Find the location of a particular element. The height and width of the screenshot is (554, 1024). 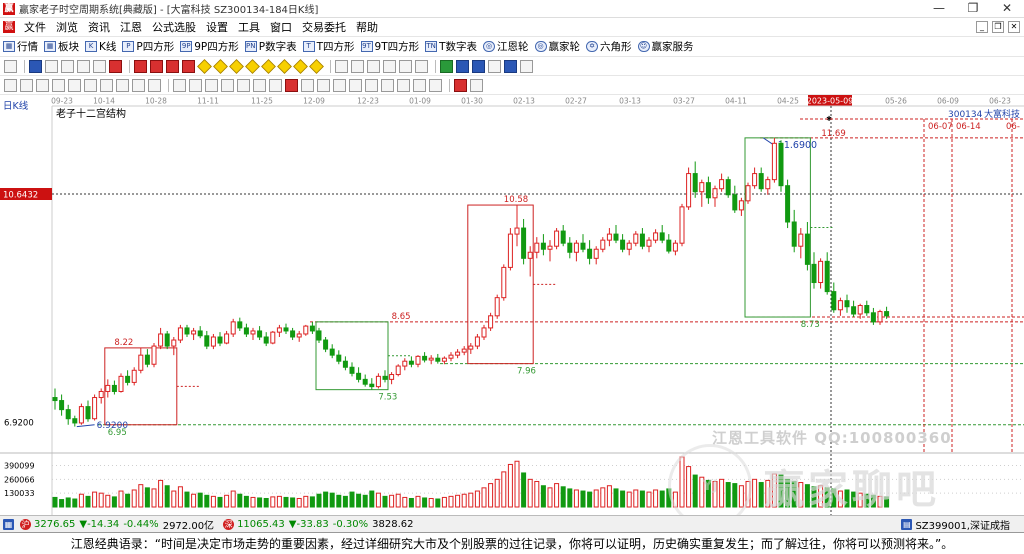

sh-index-value: 3276.65 is located at coordinates (55, 524).